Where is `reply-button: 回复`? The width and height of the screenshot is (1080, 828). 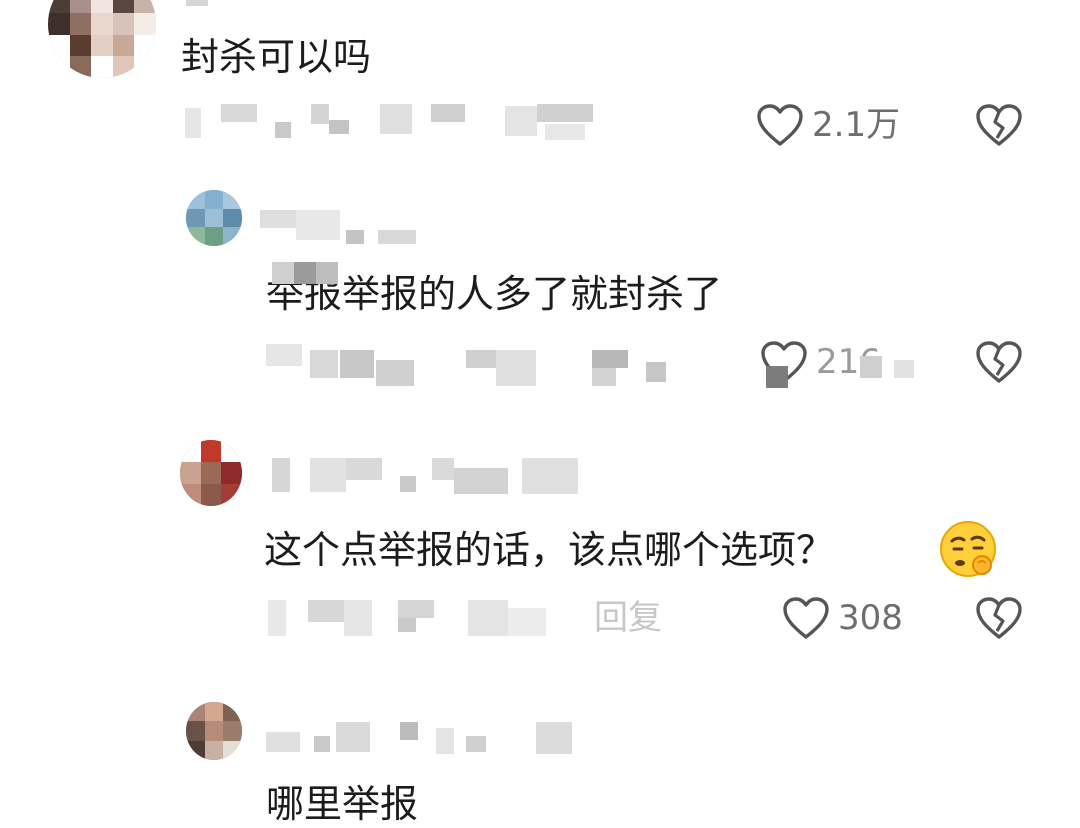 reply-button: 回复 is located at coordinates (628, 618).